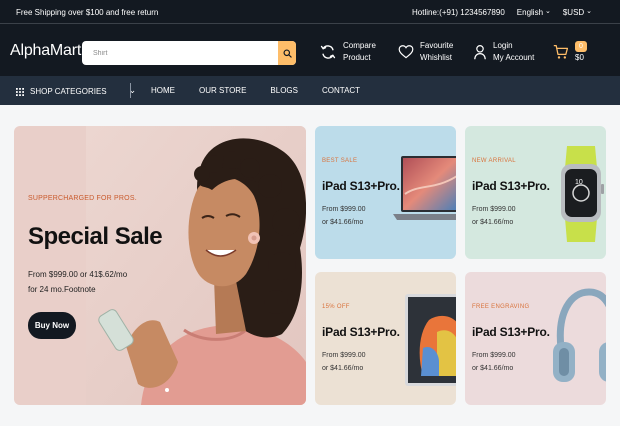 This screenshot has width=620, height=426. I want to click on login-label: Login, so click(503, 45).